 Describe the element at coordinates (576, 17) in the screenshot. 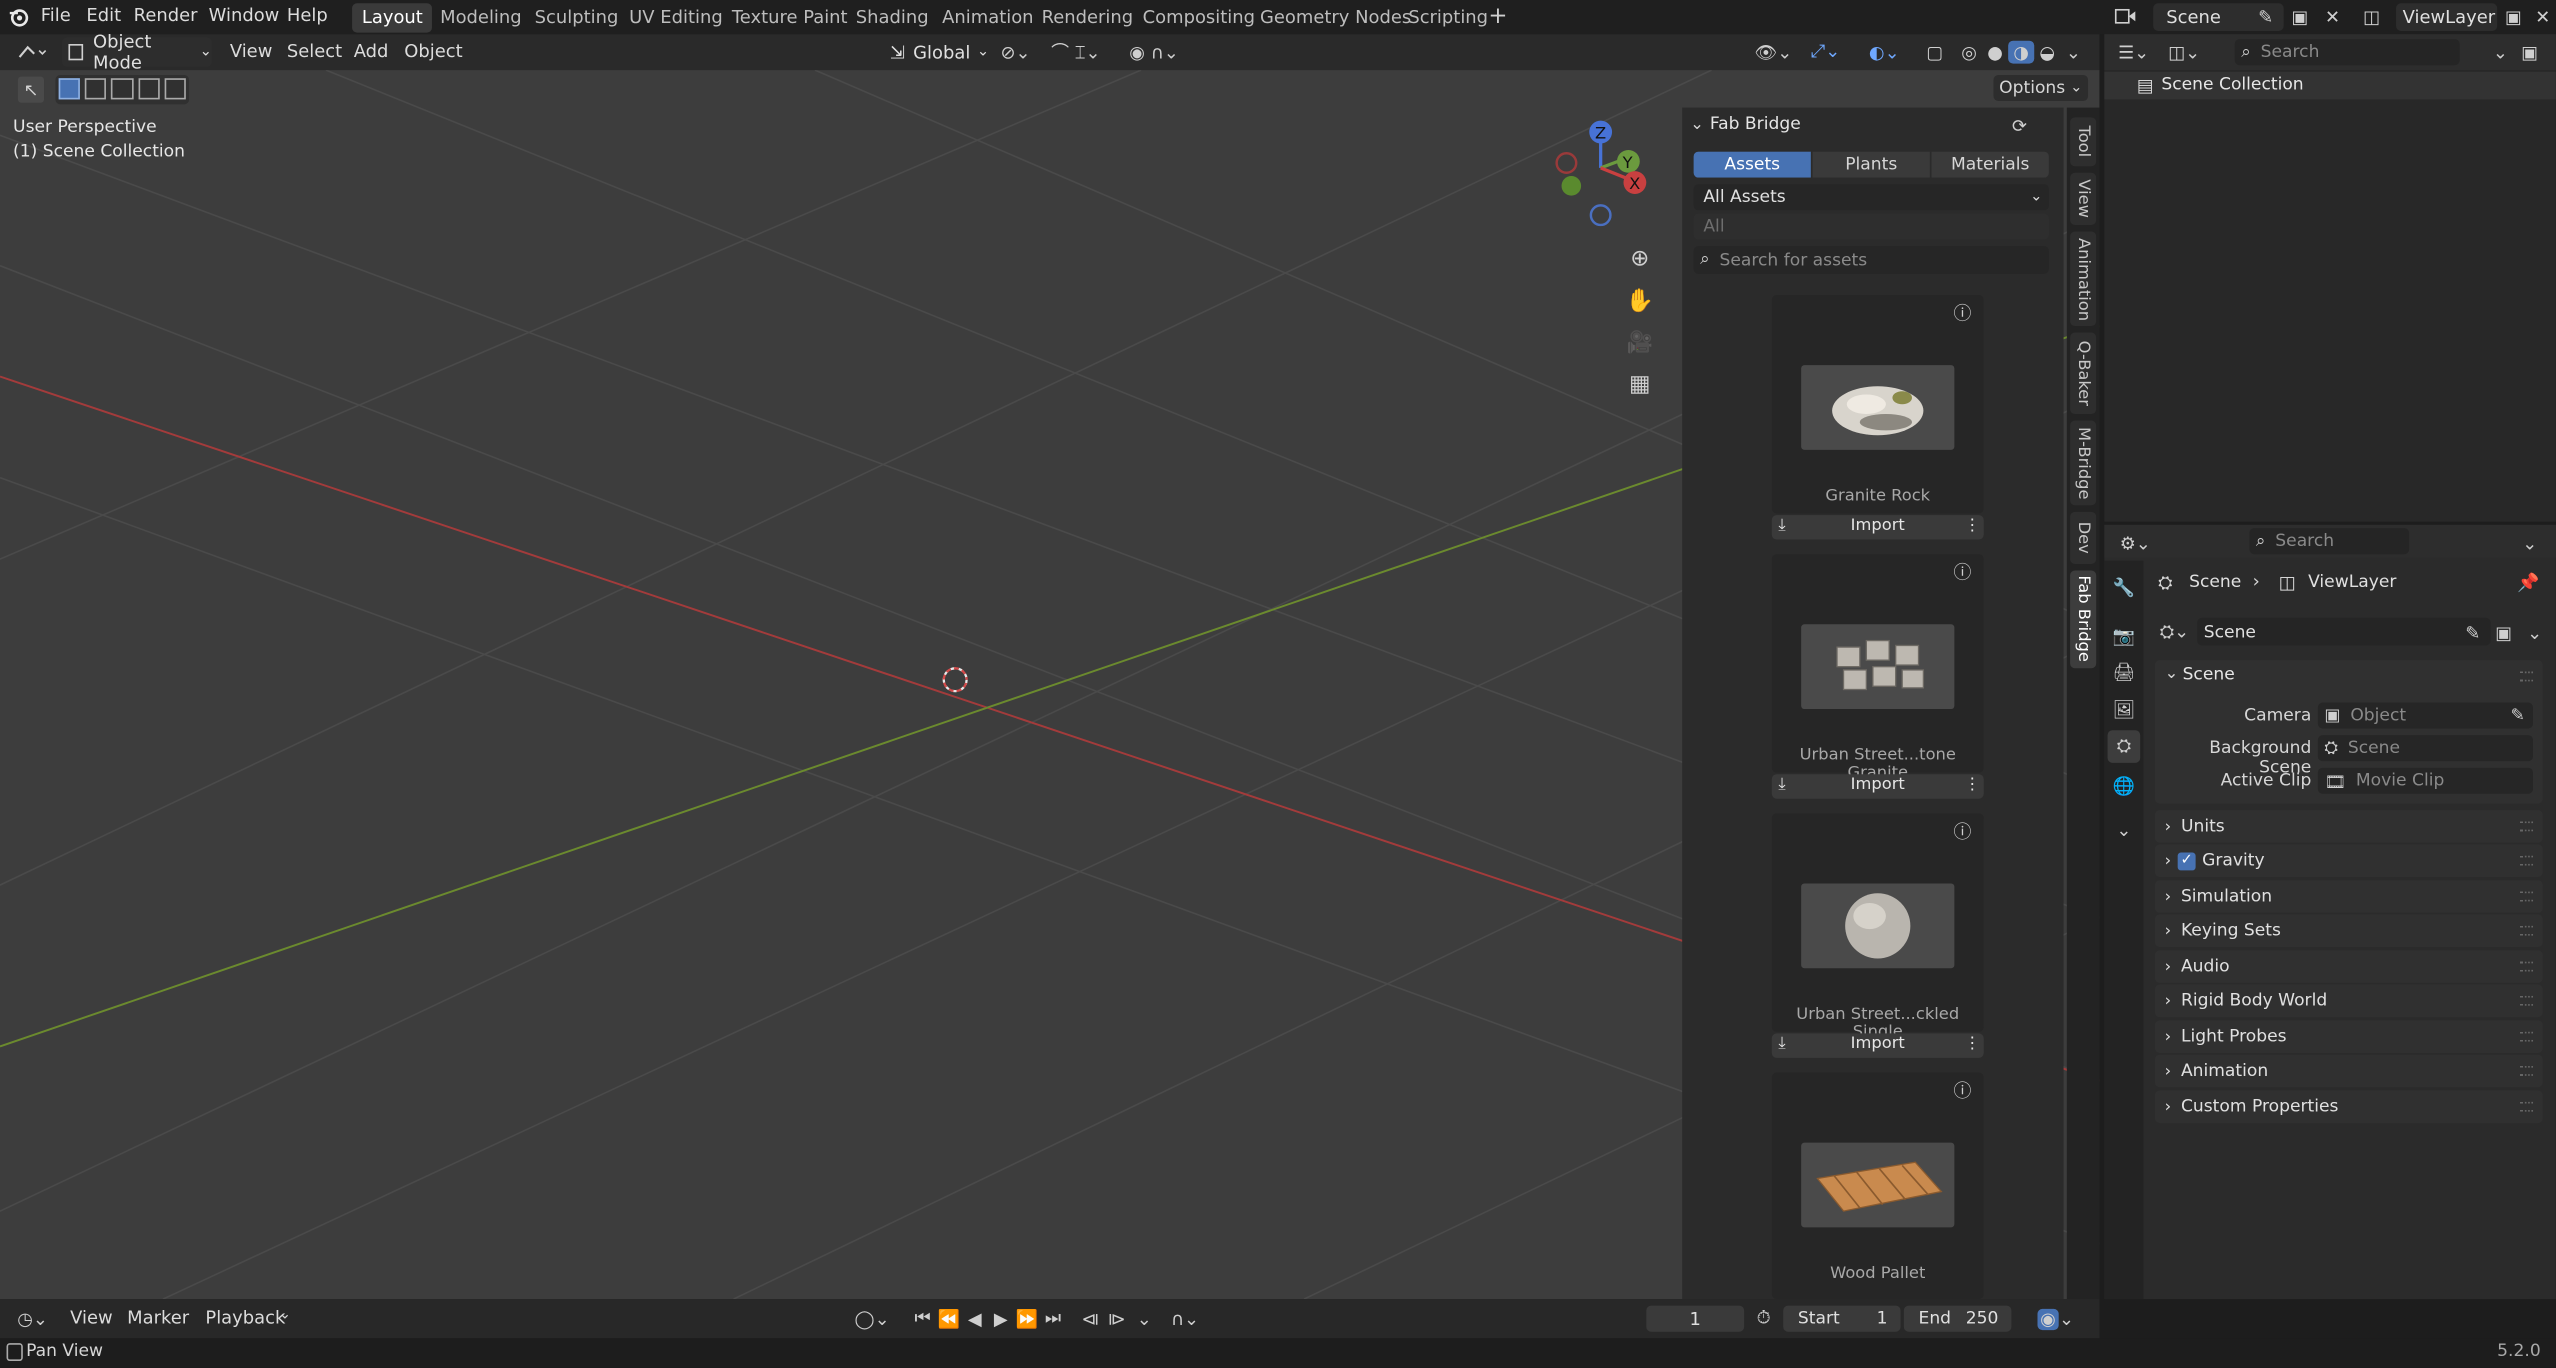

I see `tab-sculpting: Sculpting` at that location.